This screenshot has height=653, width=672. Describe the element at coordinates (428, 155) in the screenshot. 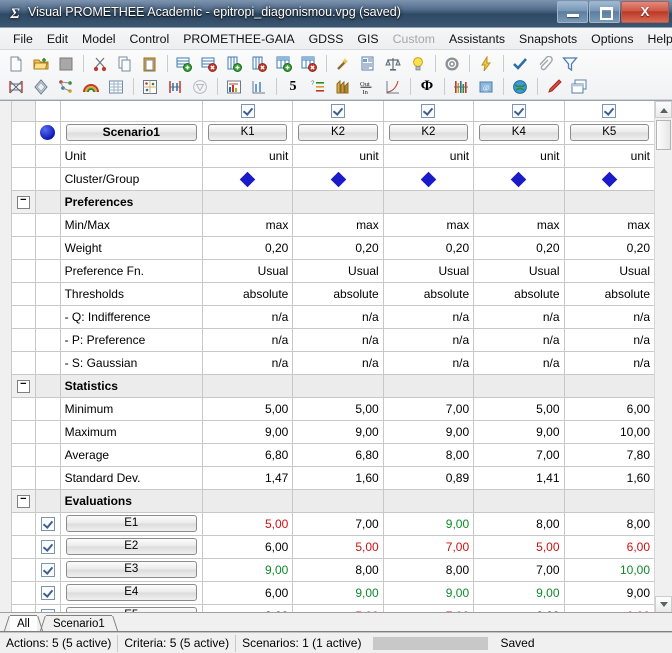

I see `cell-unit-k2b: unit` at that location.